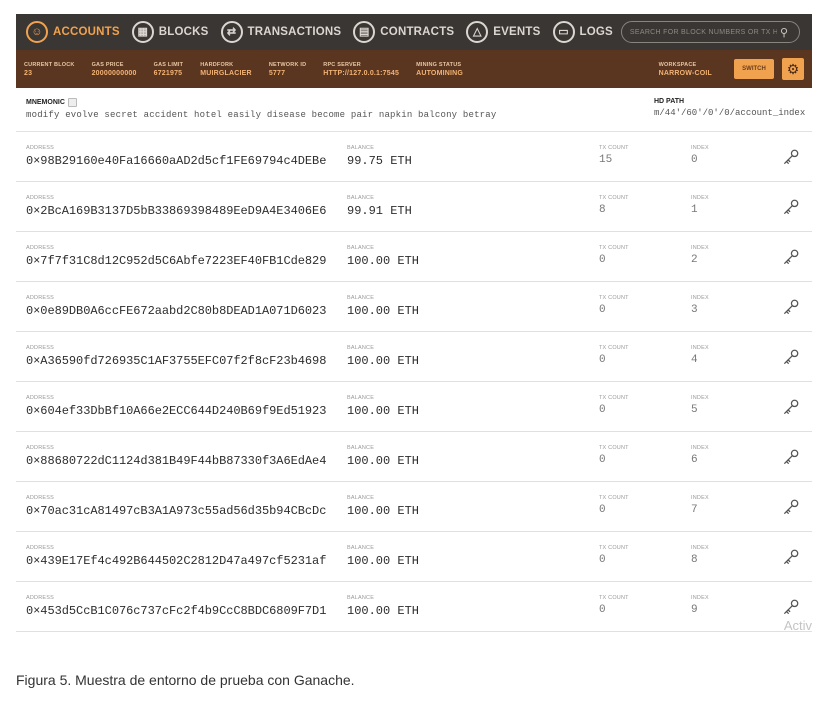  What do you see at coordinates (283, 32) in the screenshot?
I see `tab-transactions: ⇄ TRANSACTIONS` at bounding box center [283, 32].